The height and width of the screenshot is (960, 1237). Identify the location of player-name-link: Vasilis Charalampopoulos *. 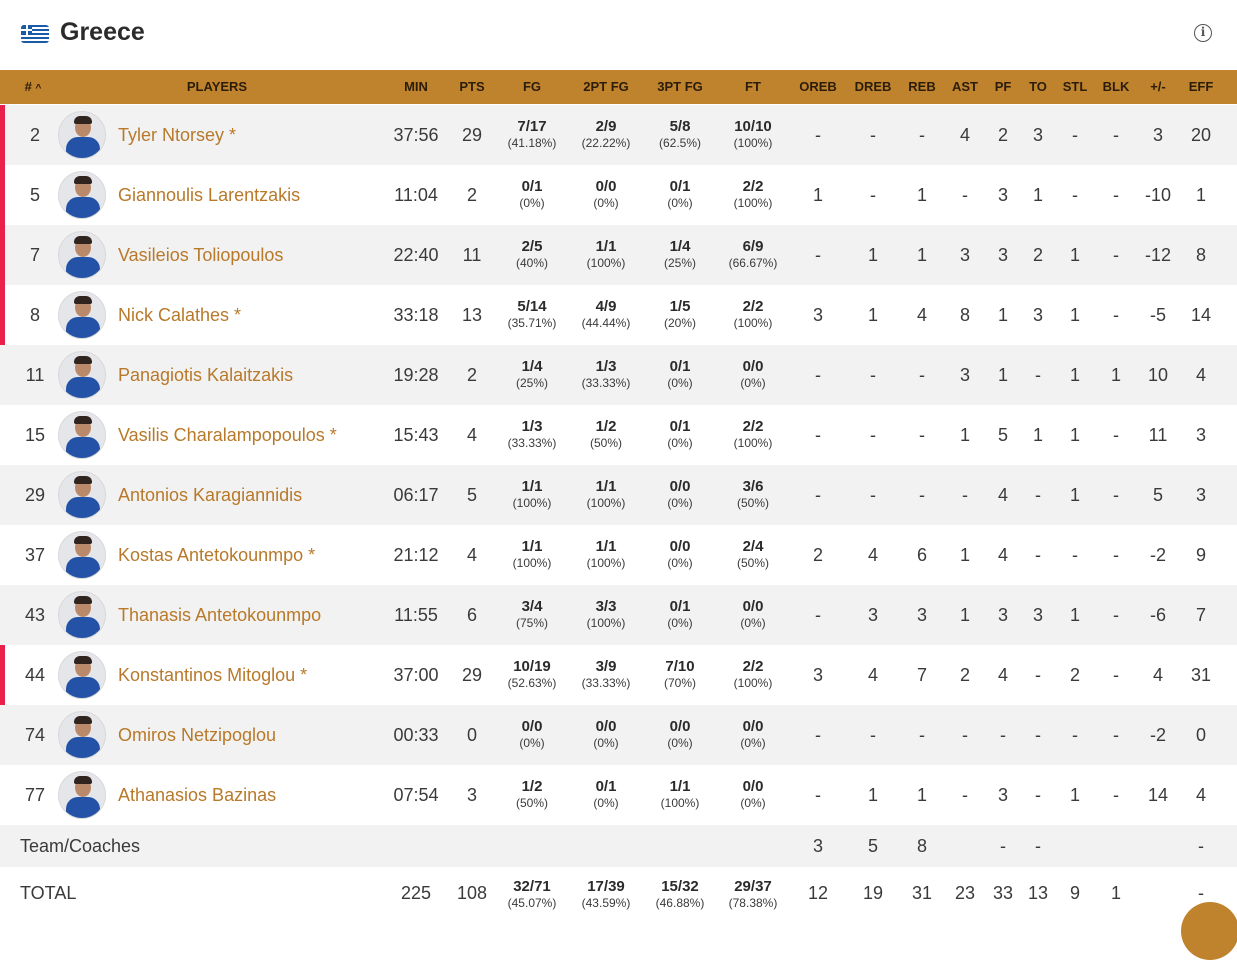
(227, 435).